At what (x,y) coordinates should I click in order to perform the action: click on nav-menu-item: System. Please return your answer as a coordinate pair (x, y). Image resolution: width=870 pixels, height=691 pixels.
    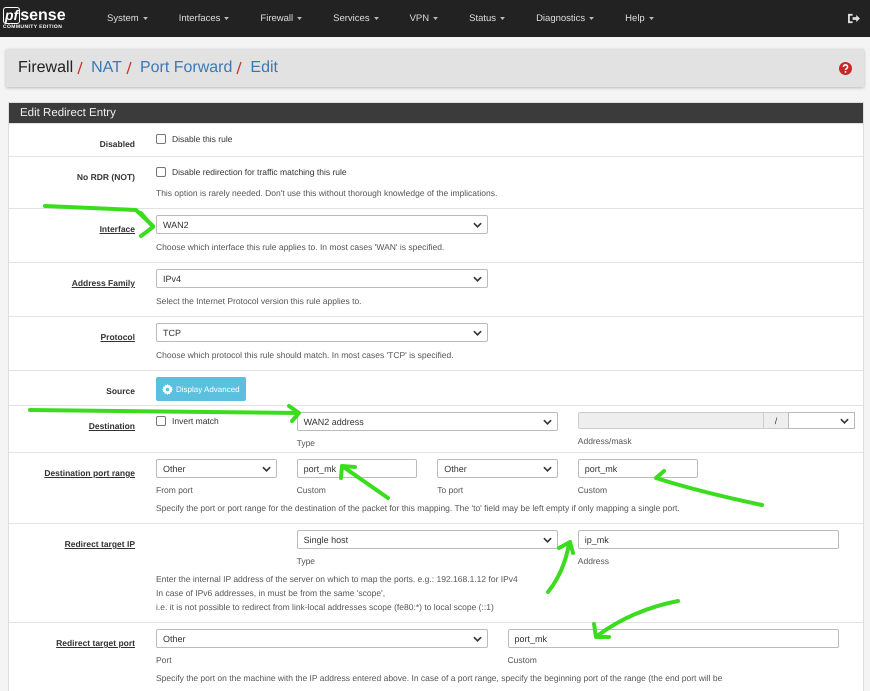
    Looking at the image, I should click on (127, 18).